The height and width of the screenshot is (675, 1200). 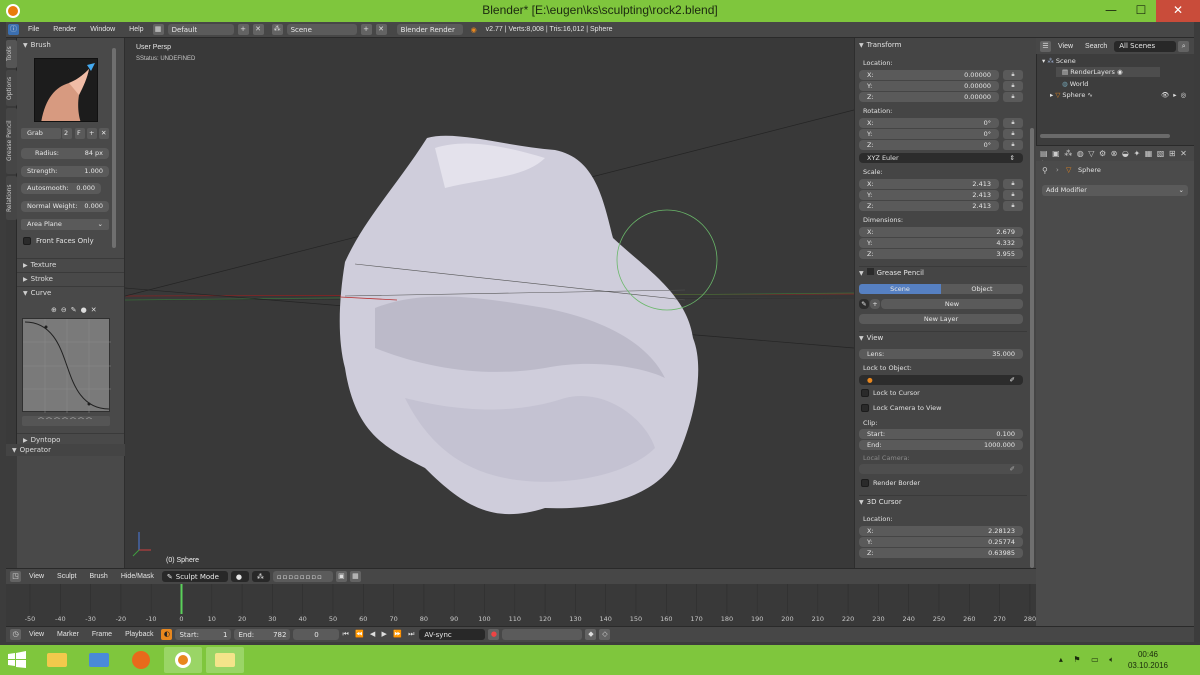 What do you see at coordinates (260, 576) in the screenshot?
I see `pivot-point-select: ⁂` at bounding box center [260, 576].